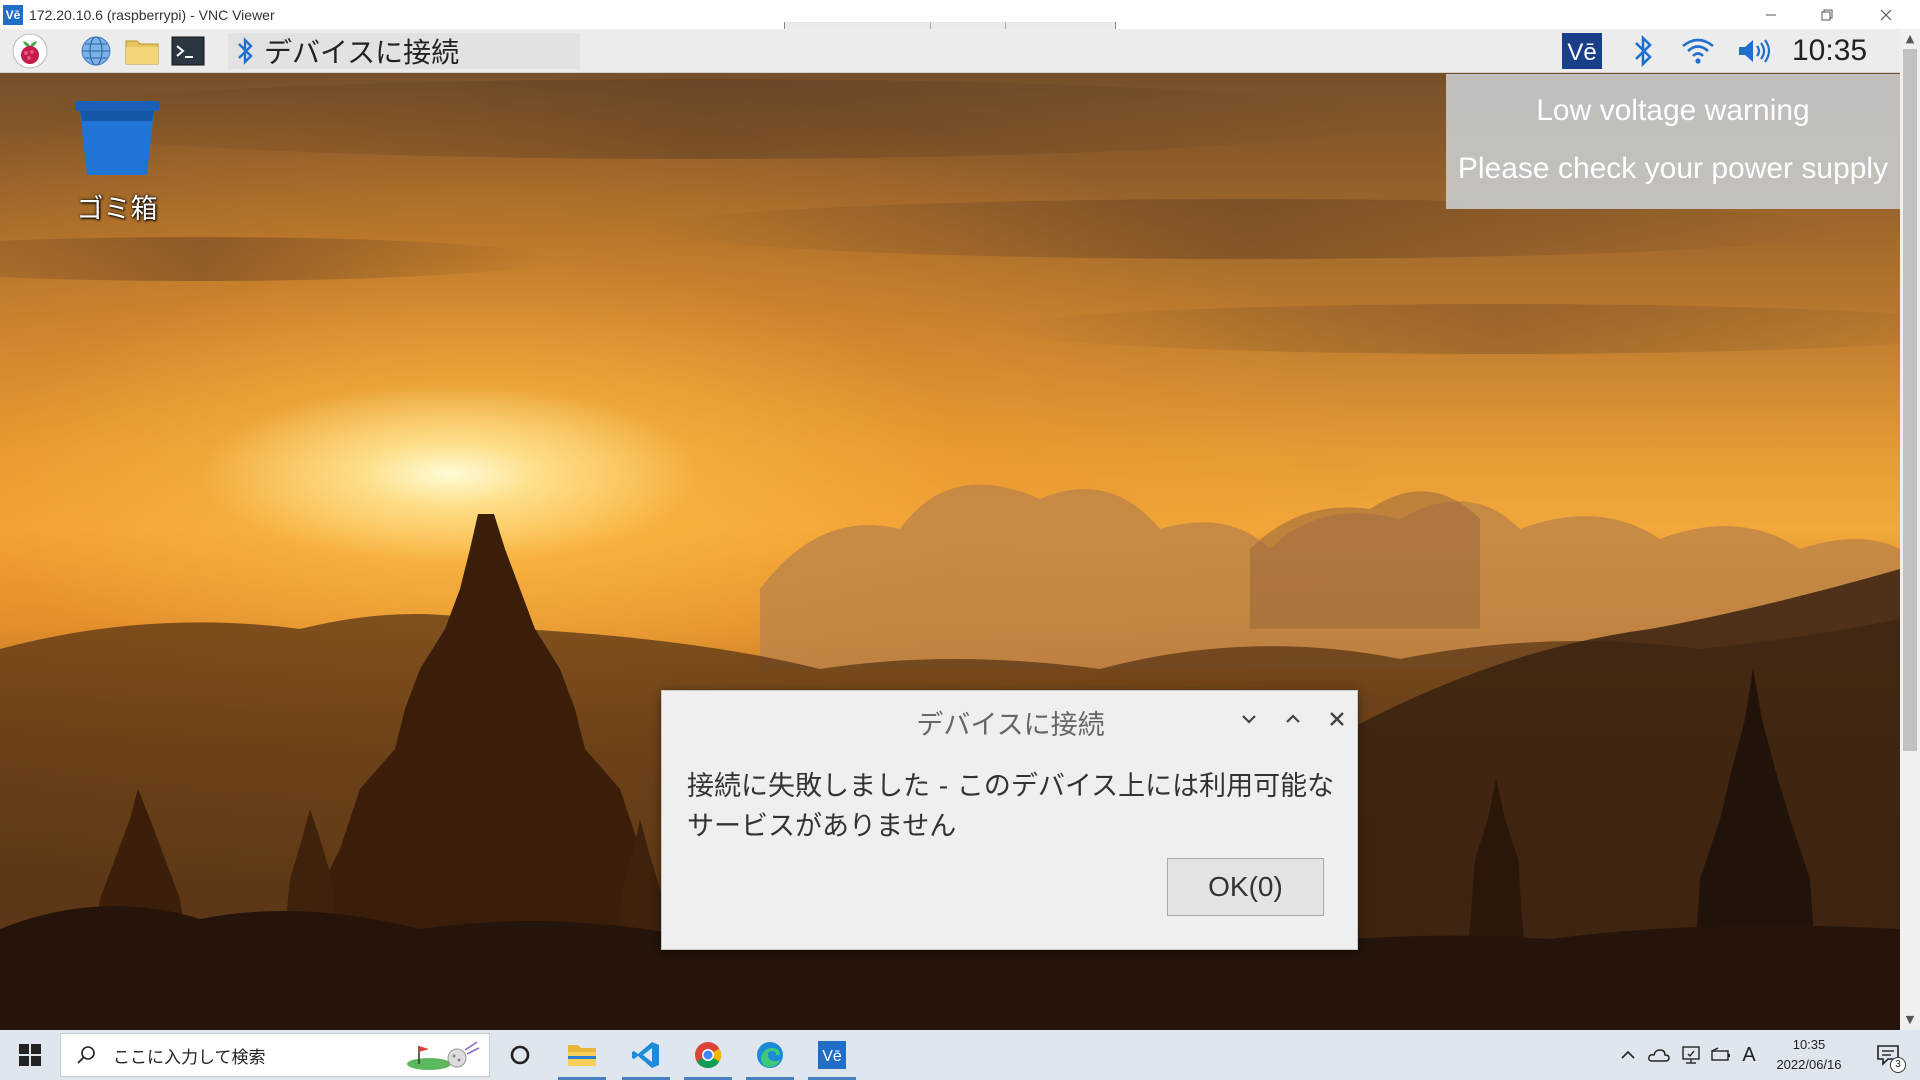  Describe the element at coordinates (441, 1056) in the screenshot. I see `search-highlight-icon` at that location.